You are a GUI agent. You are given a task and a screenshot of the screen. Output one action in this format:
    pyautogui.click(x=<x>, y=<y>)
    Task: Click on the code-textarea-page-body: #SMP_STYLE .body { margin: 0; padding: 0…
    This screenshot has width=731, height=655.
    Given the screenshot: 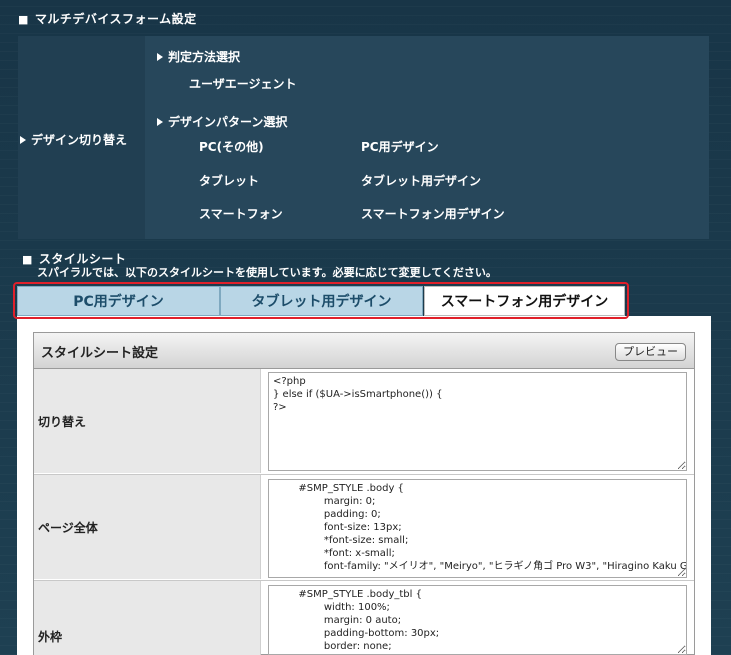 What is the action you would take?
    pyautogui.click(x=477, y=528)
    